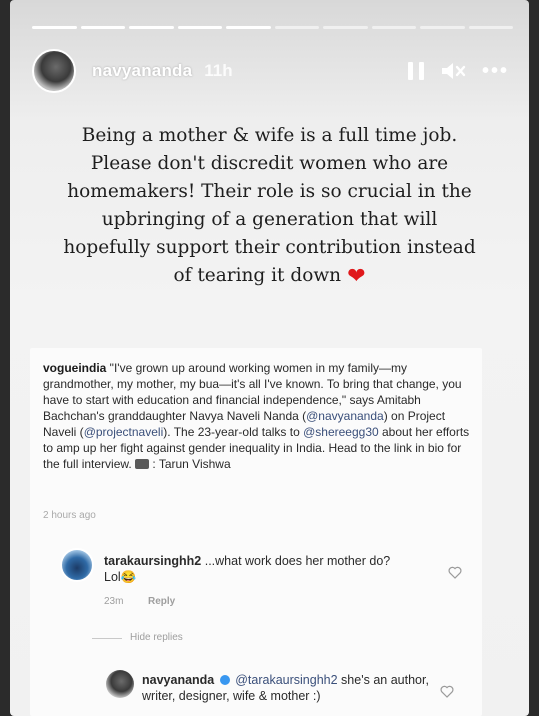 The height and width of the screenshot is (716, 539). I want to click on caption-text: of tearing it down, so click(257, 275).